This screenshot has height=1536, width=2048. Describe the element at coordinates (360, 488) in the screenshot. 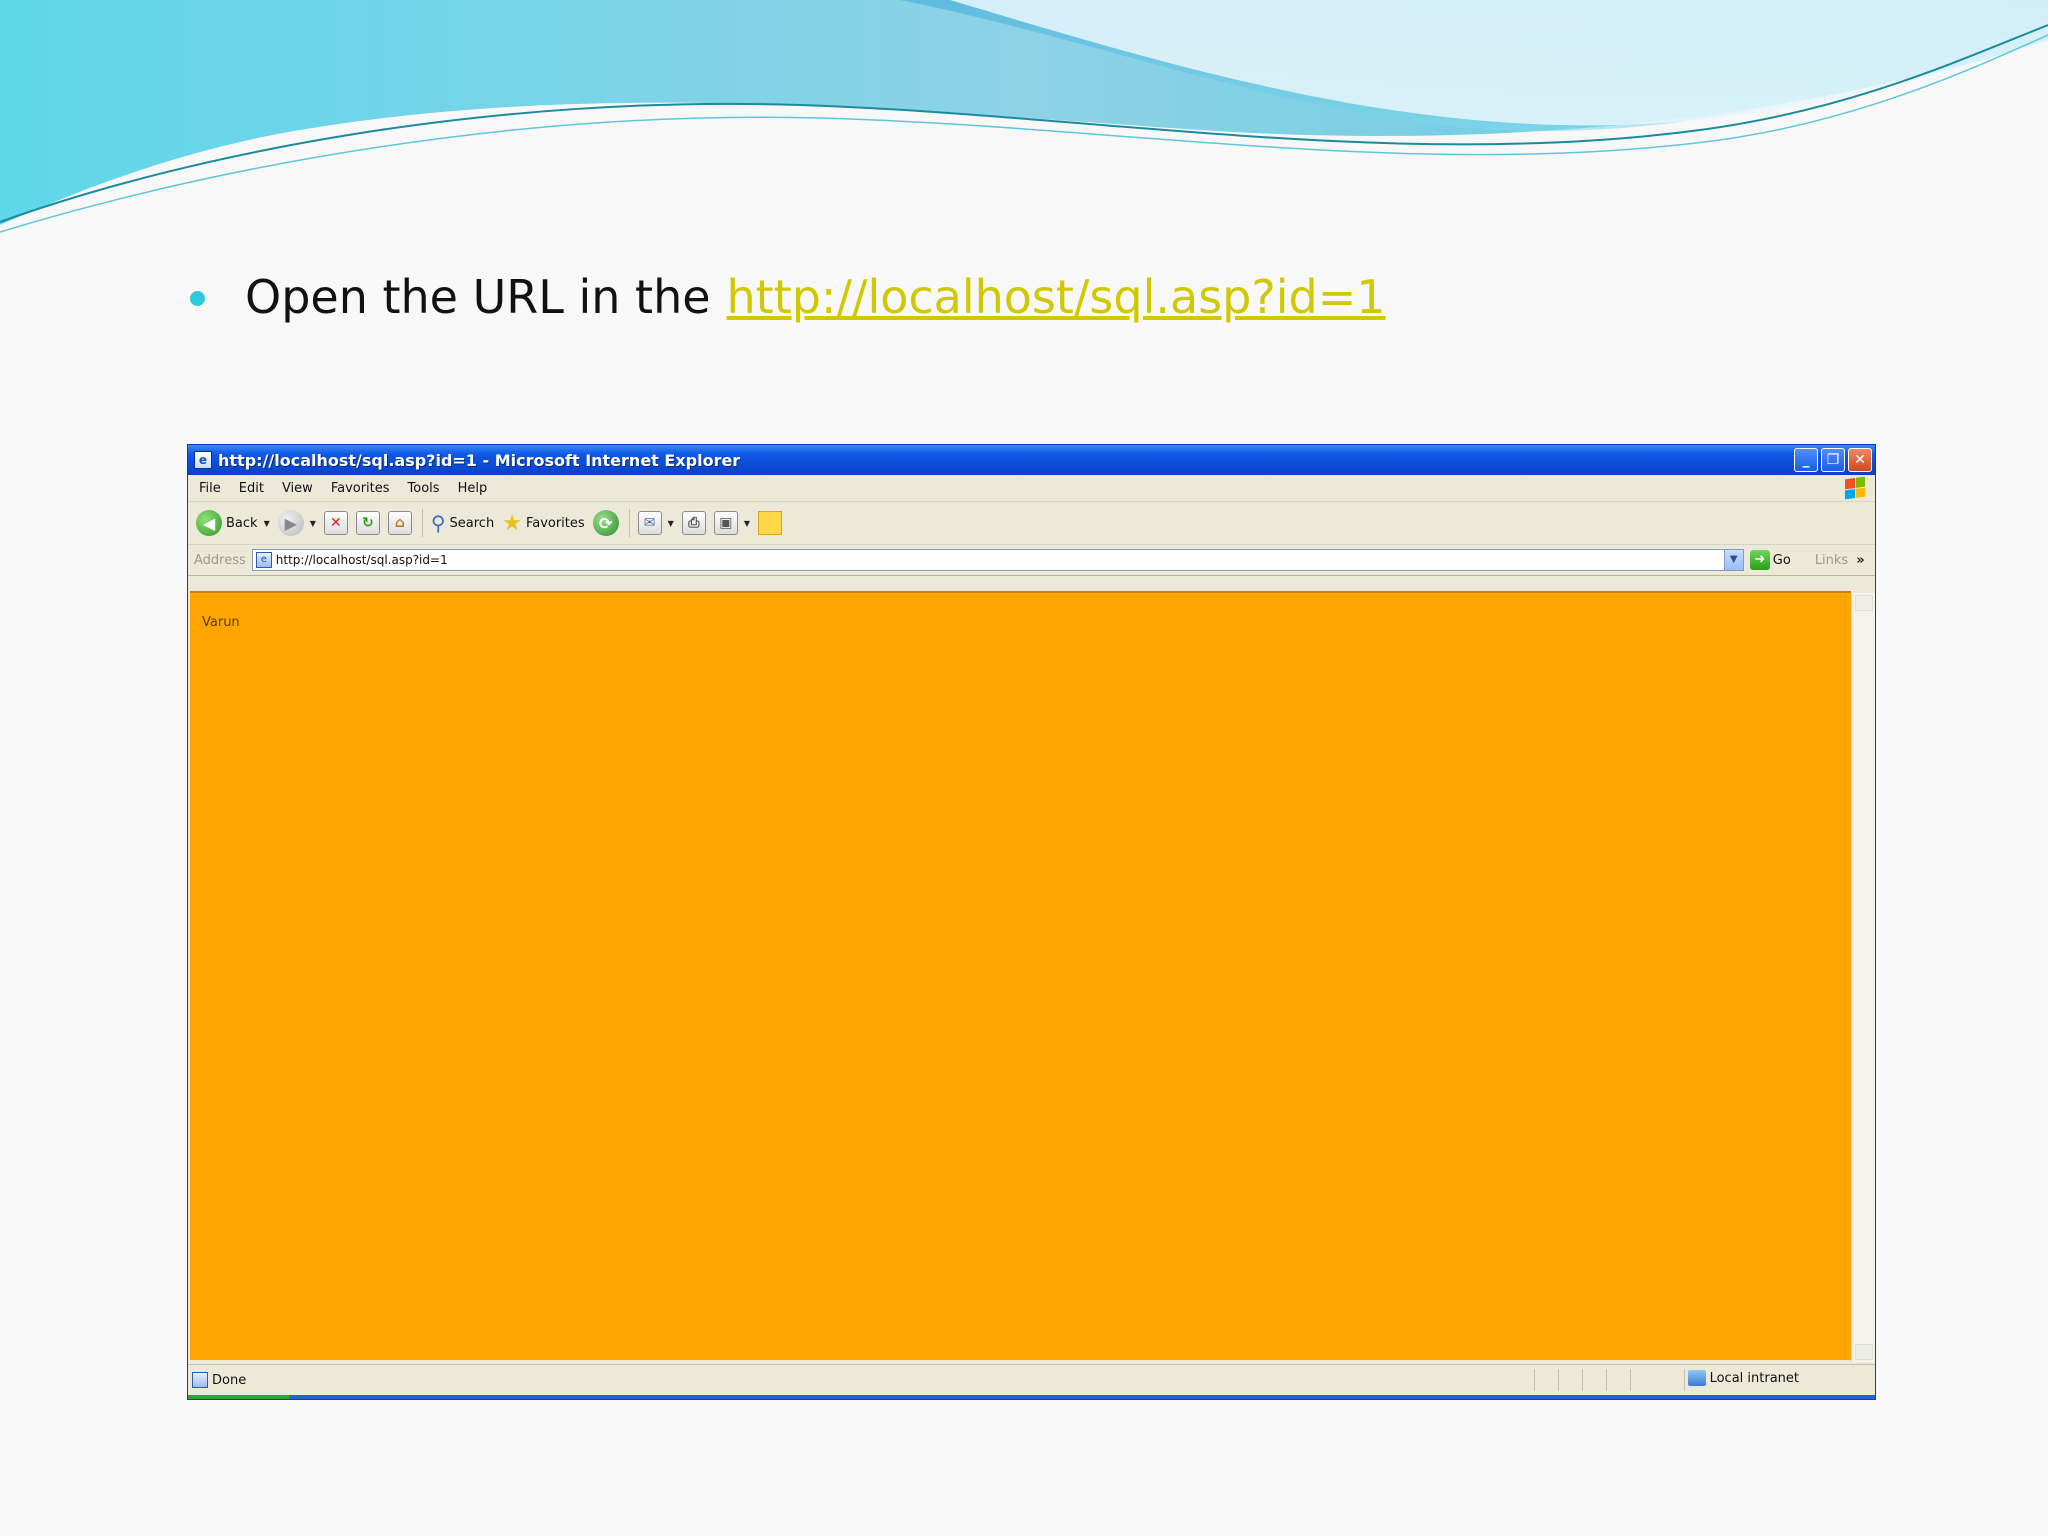

I see `menu-favorites: Favorites` at that location.